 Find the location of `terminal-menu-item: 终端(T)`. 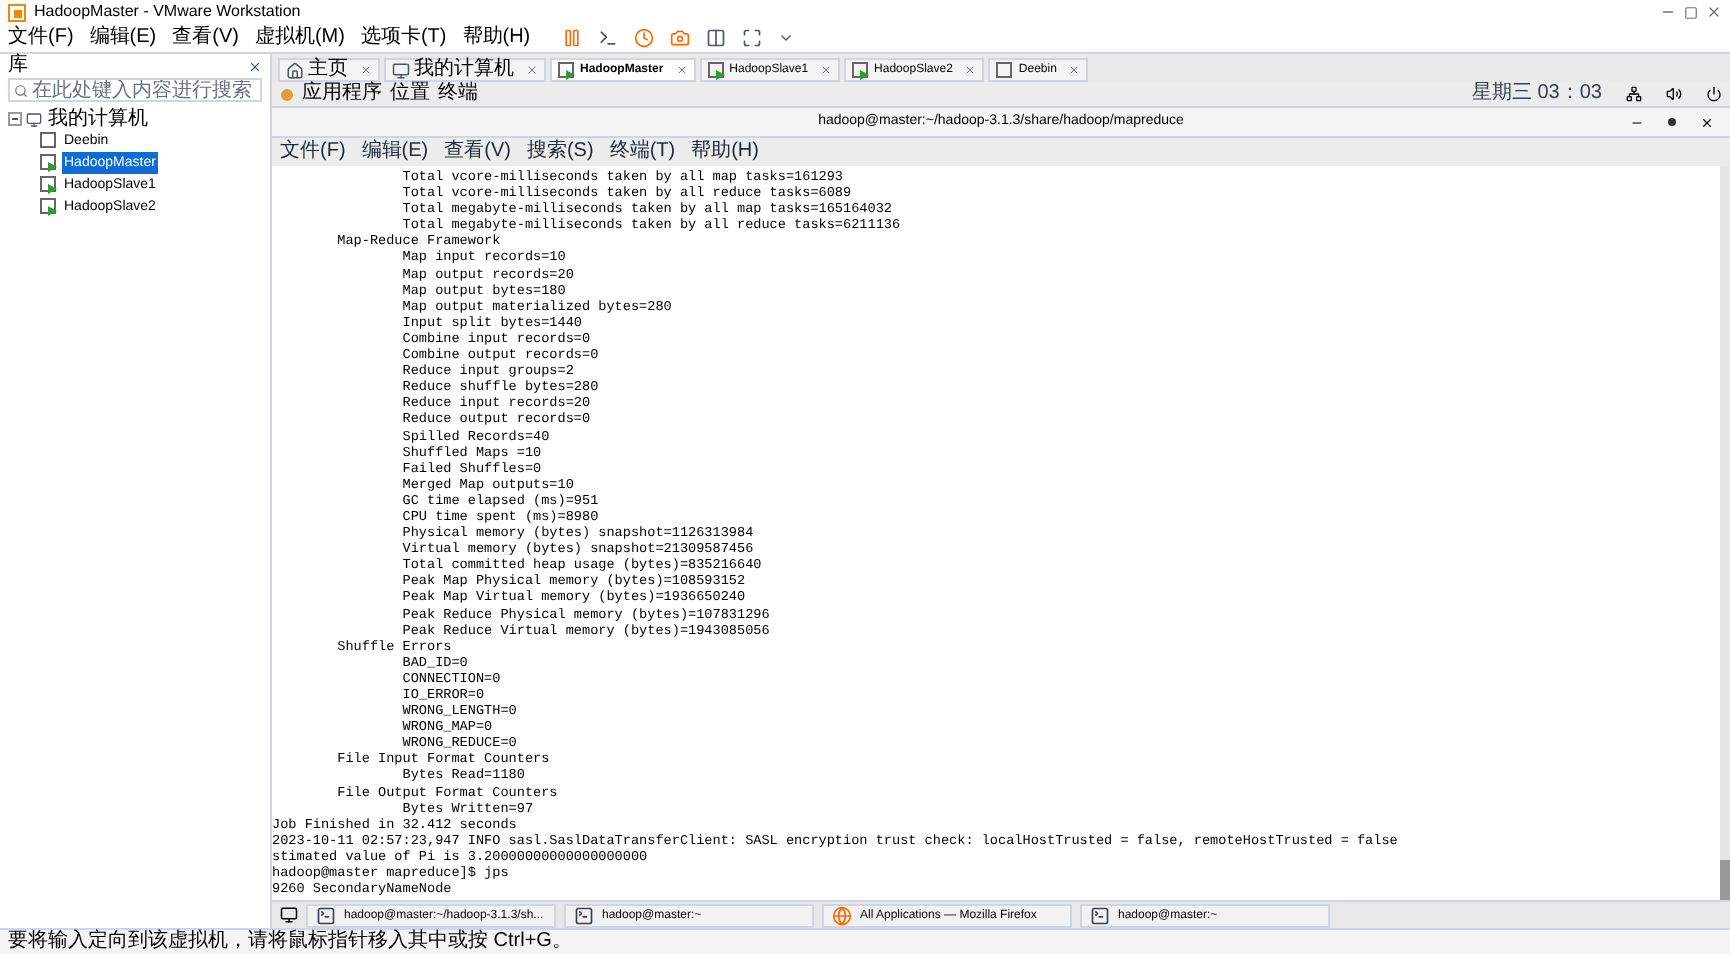

terminal-menu-item: 终端(T) is located at coordinates (642, 152).